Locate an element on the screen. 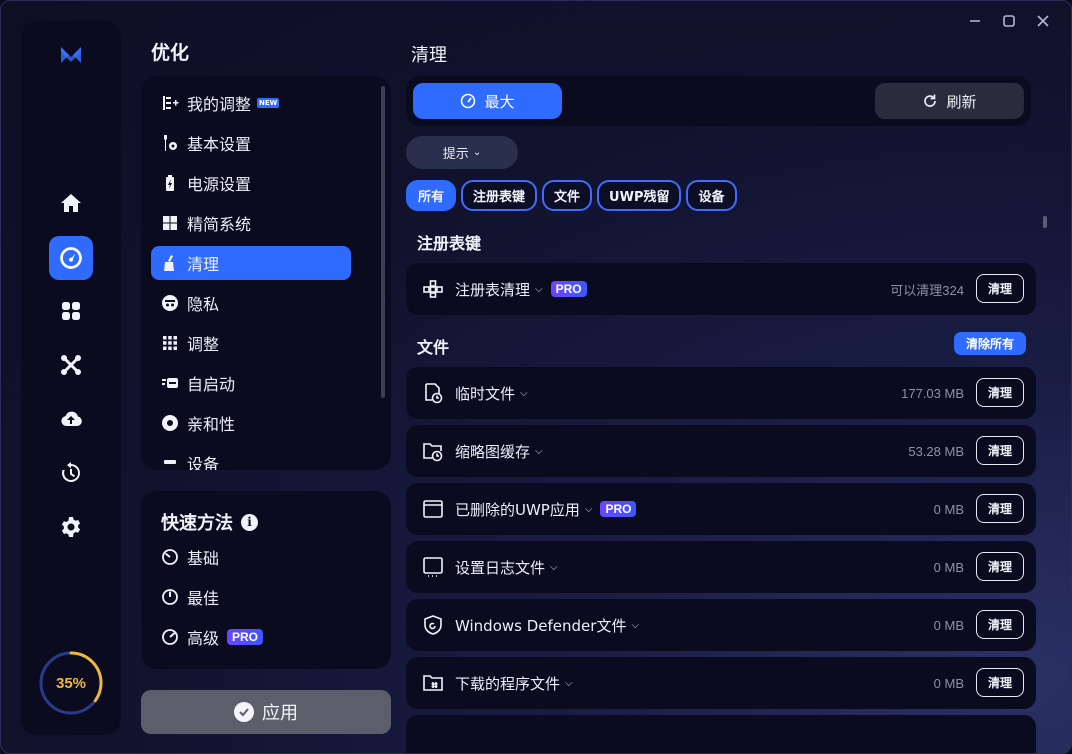  nav-item-affinity: 亲和性 is located at coordinates (251, 423).